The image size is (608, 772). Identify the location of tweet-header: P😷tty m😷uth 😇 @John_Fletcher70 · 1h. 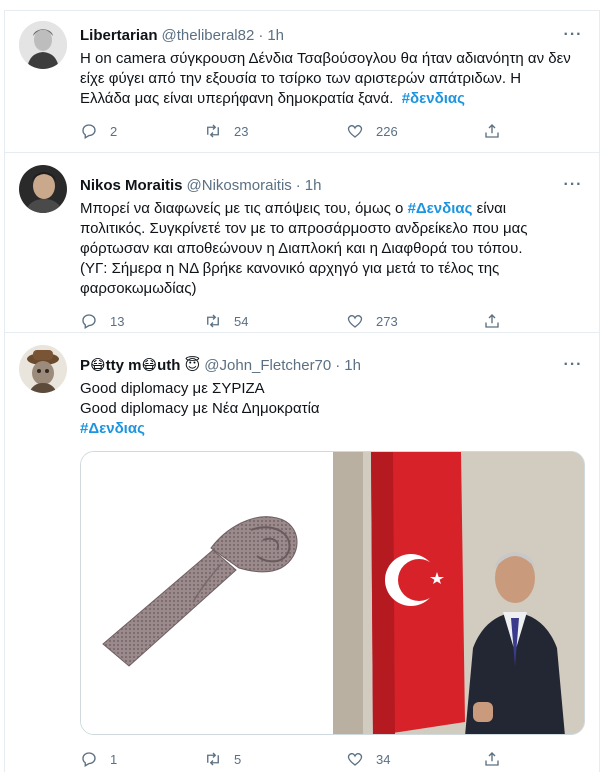
(220, 365).